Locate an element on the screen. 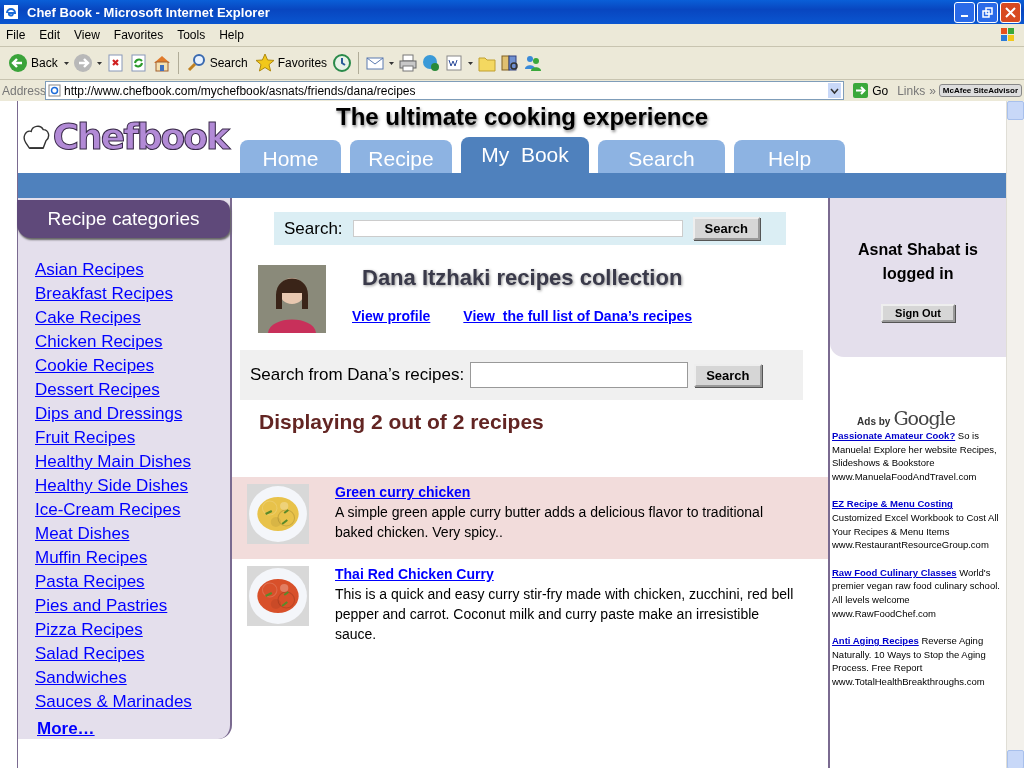  siteadvisor-button: McAfee SiteAdvisor is located at coordinates (980, 90).